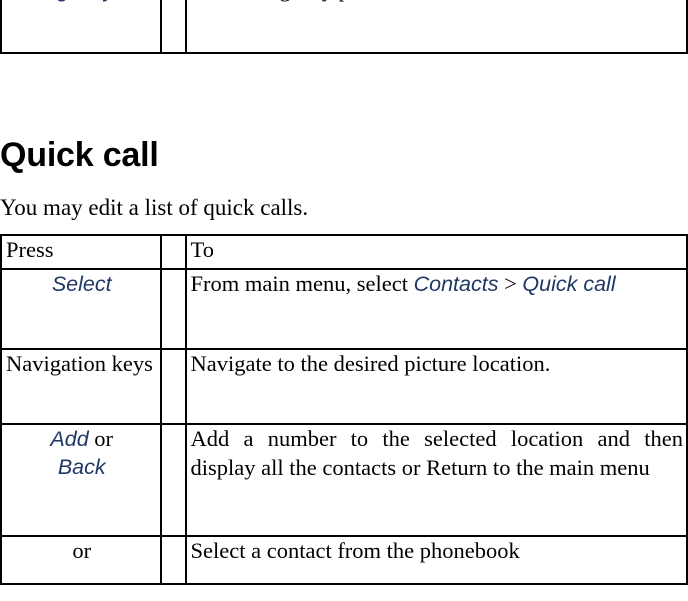 This screenshot has height=601, width=688. Describe the element at coordinates (436, 27) in the screenshot. I see `emergency-to-cell: Dial emergency phone numbers.` at that location.